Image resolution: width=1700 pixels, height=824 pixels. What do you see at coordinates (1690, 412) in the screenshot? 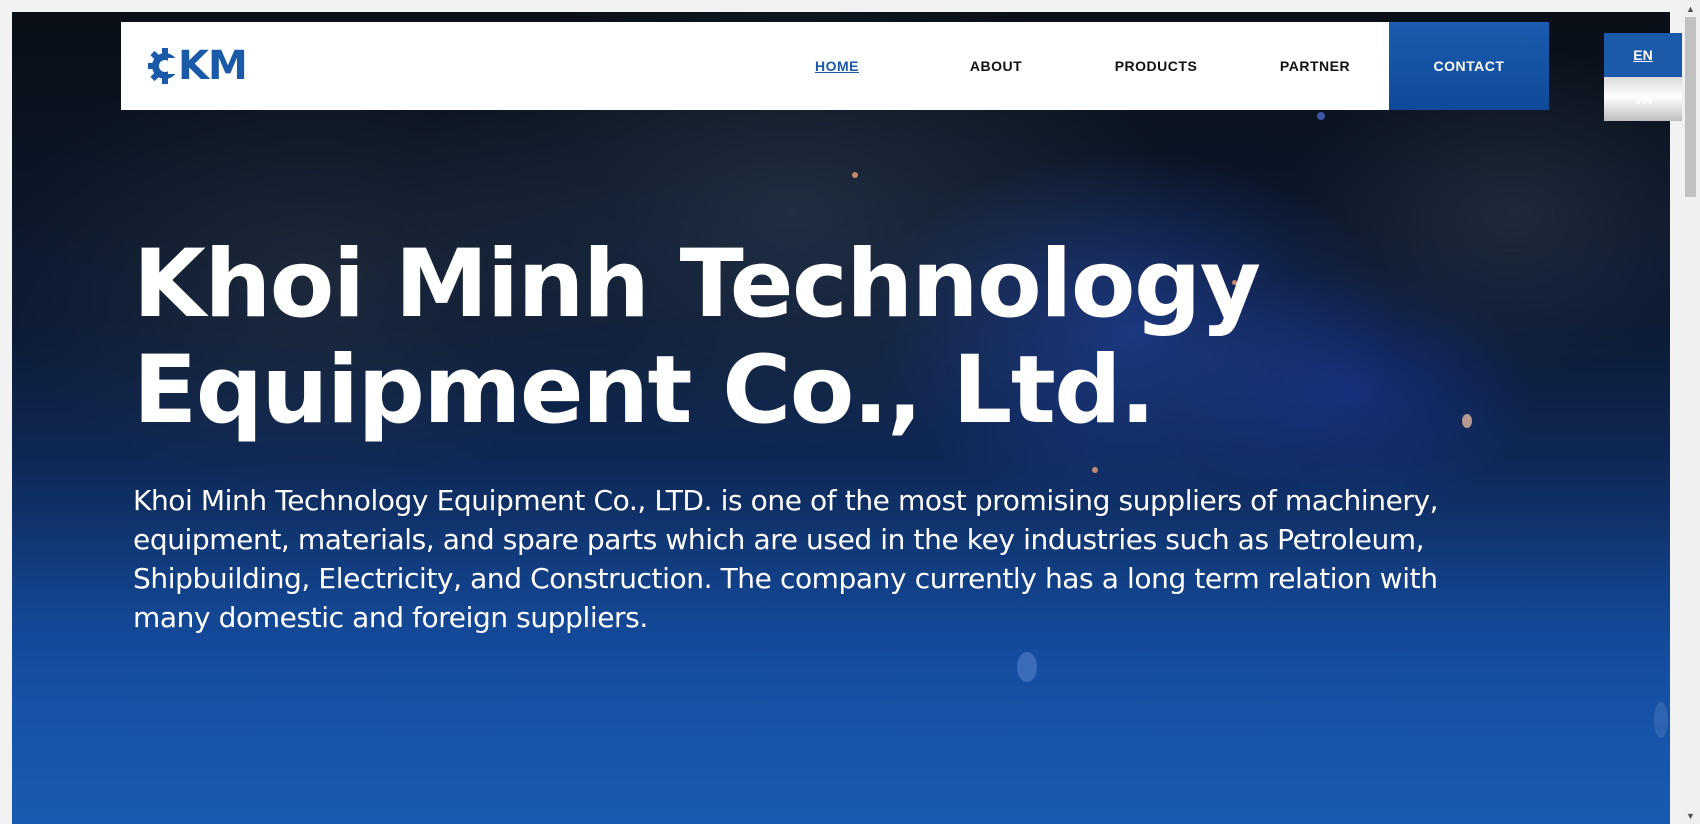
I see `page-scrollbar: ▲ ▼` at bounding box center [1690, 412].